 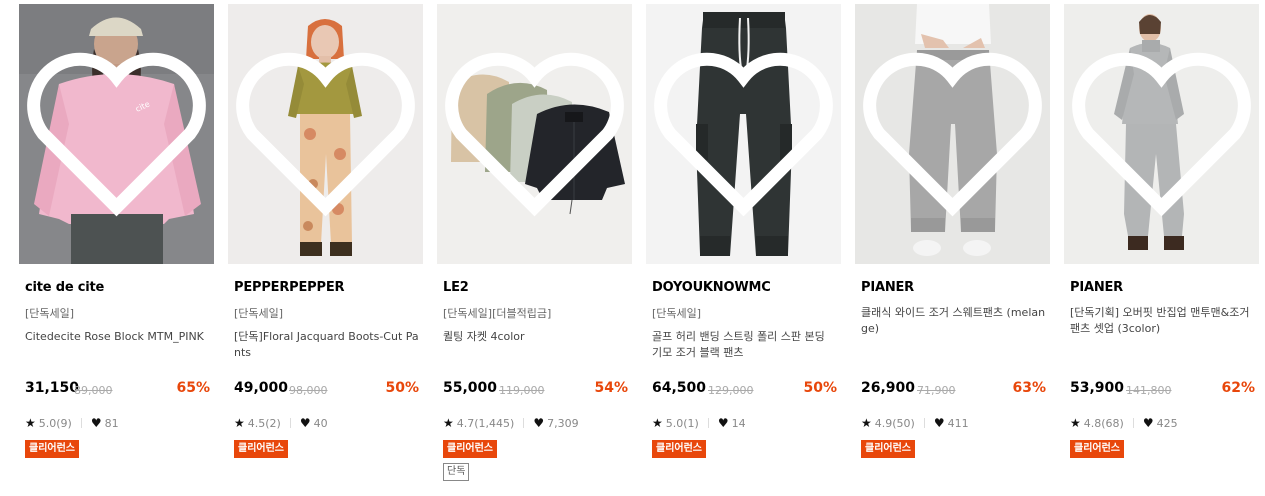 What do you see at coordinates (1163, 321) in the screenshot?
I see `product-name: [단독기획] 오버핏 반집업 맨투맨&조거팬츠 셋업 (3color)` at bounding box center [1163, 321].